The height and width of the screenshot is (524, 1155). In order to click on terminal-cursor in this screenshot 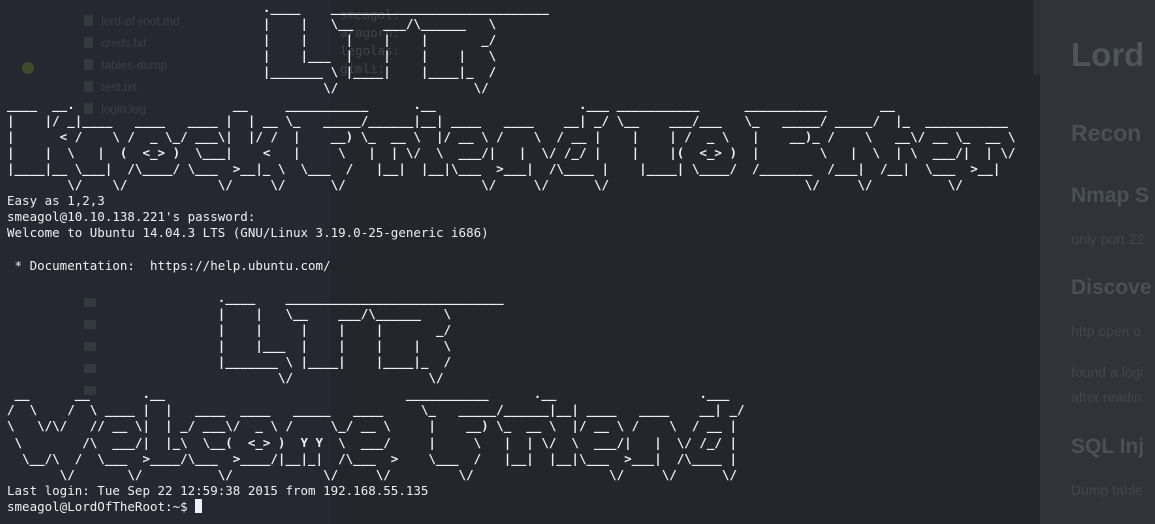, I will do `click(199, 505)`.